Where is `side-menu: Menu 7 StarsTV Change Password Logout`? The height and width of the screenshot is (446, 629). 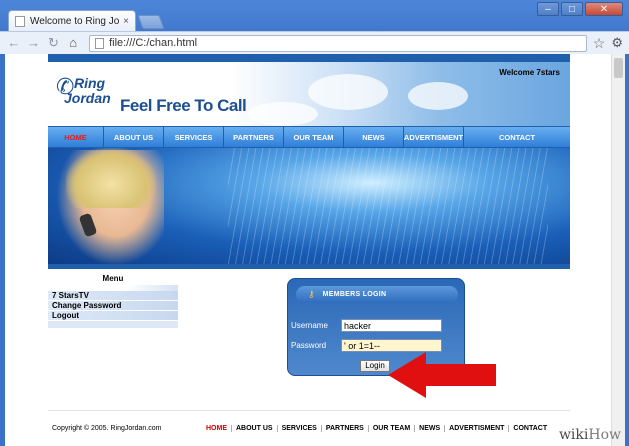
side-menu: Menu 7 StarsTV Change Password Logout is located at coordinates (113, 300).